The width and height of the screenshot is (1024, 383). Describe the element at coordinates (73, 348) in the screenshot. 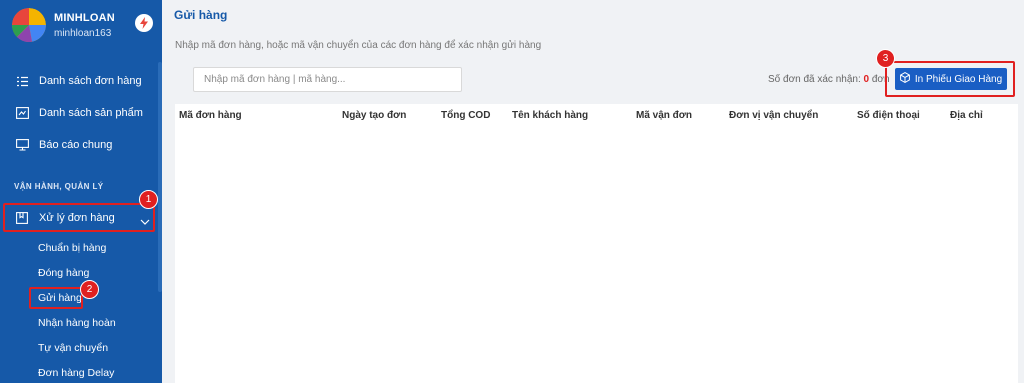

I see `sidebar-subitem-self-delivery: Tự vận chuyển` at that location.